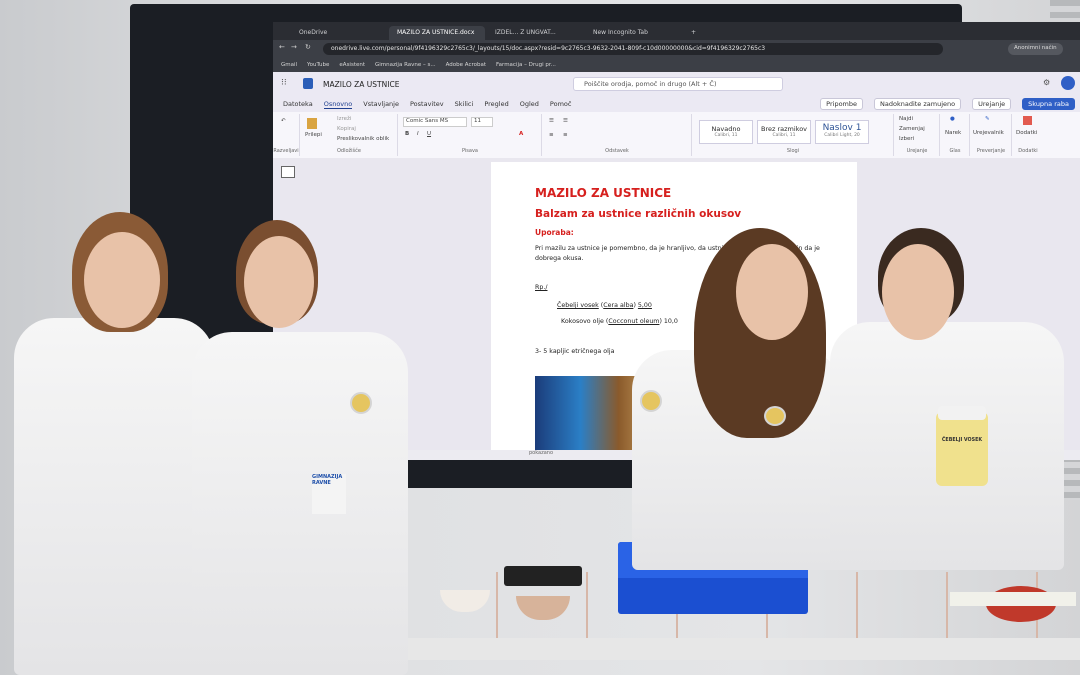  Describe the element at coordinates (842, 135) in the screenshot. I see `style-heading-1-sub: Calibri Light, 20` at that location.